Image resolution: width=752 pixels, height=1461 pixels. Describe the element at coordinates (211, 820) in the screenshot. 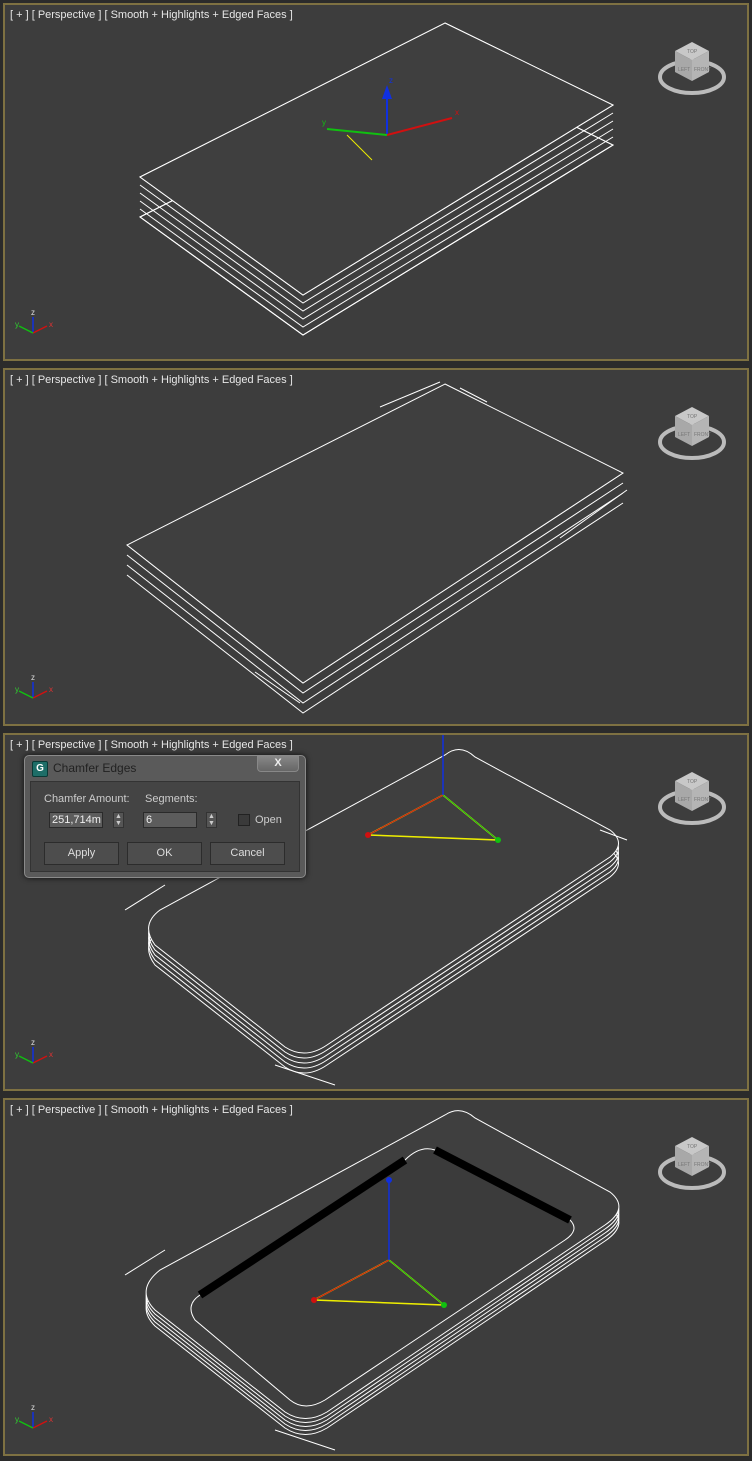

I see `segments-spinner: ▲ ▼` at that location.